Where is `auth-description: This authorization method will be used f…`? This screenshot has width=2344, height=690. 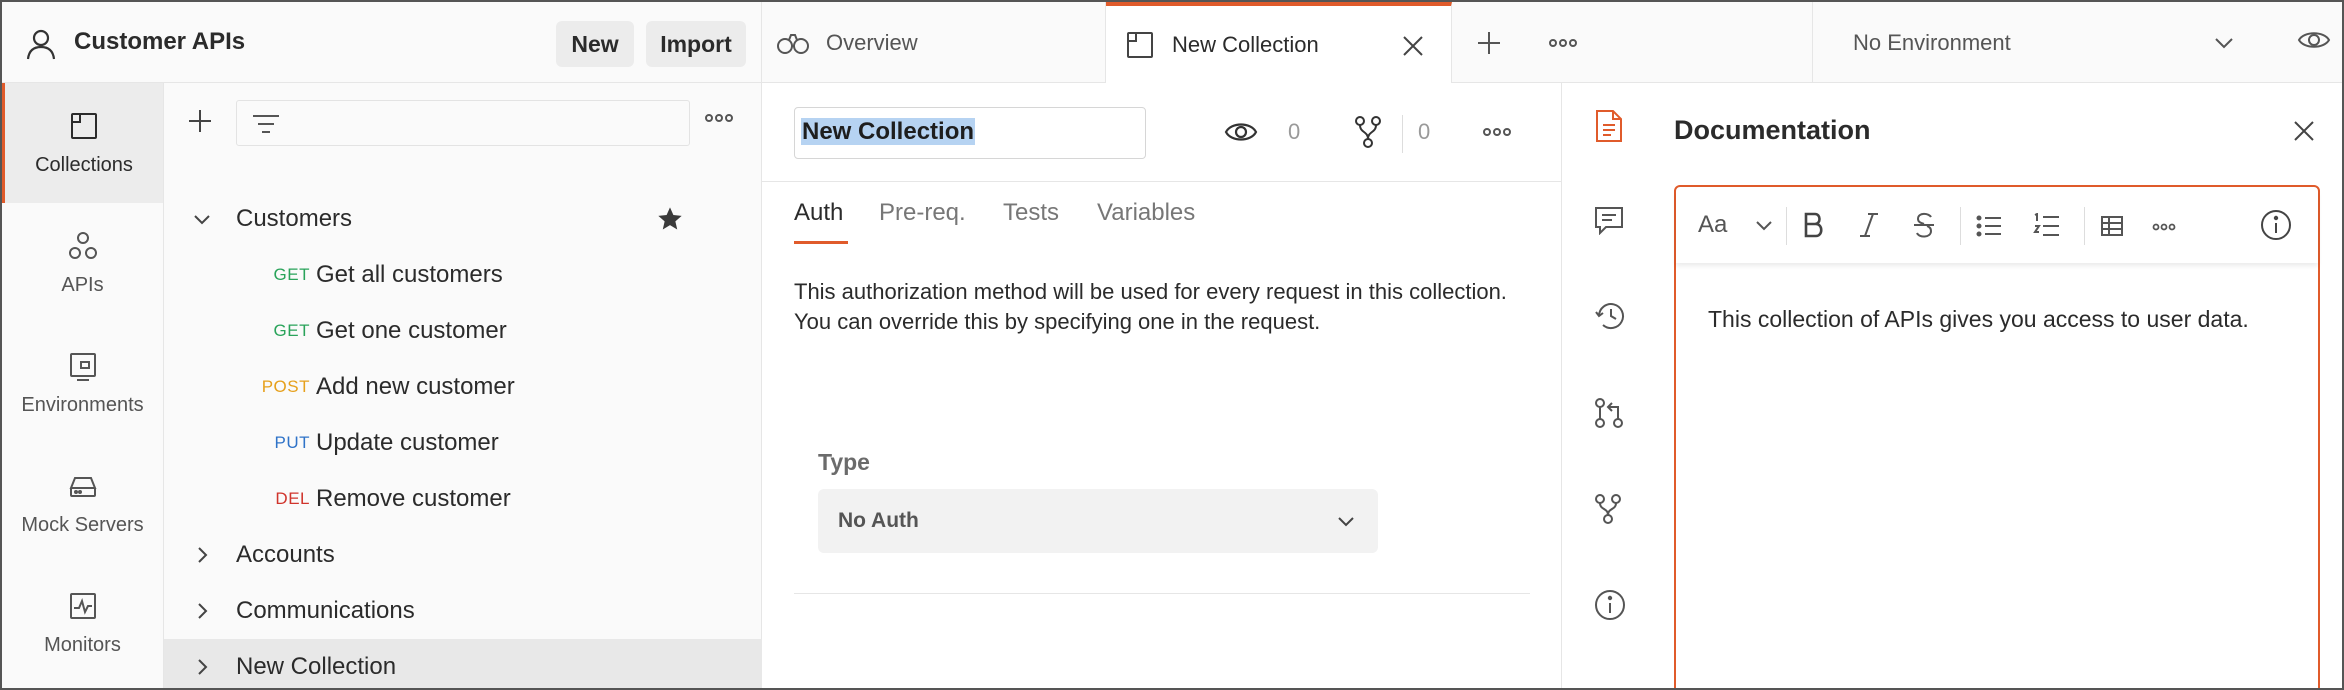 auth-description: This authorization method will be used f… is located at coordinates (1150, 306).